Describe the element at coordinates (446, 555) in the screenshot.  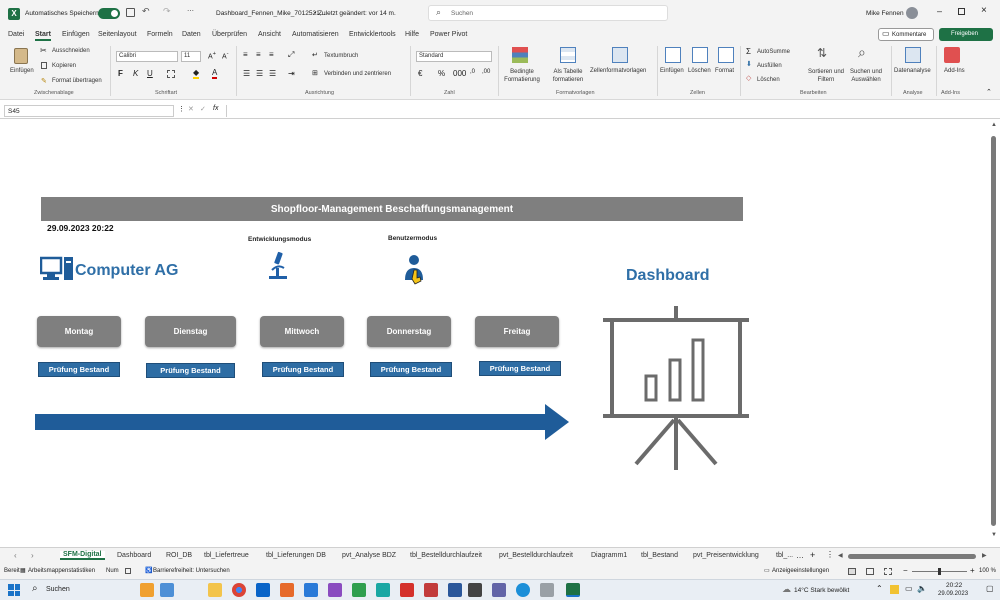
I see `sheet-tab-bestelldurchlaufzeit: tbl_Bestelldurchlaufzeit` at that location.